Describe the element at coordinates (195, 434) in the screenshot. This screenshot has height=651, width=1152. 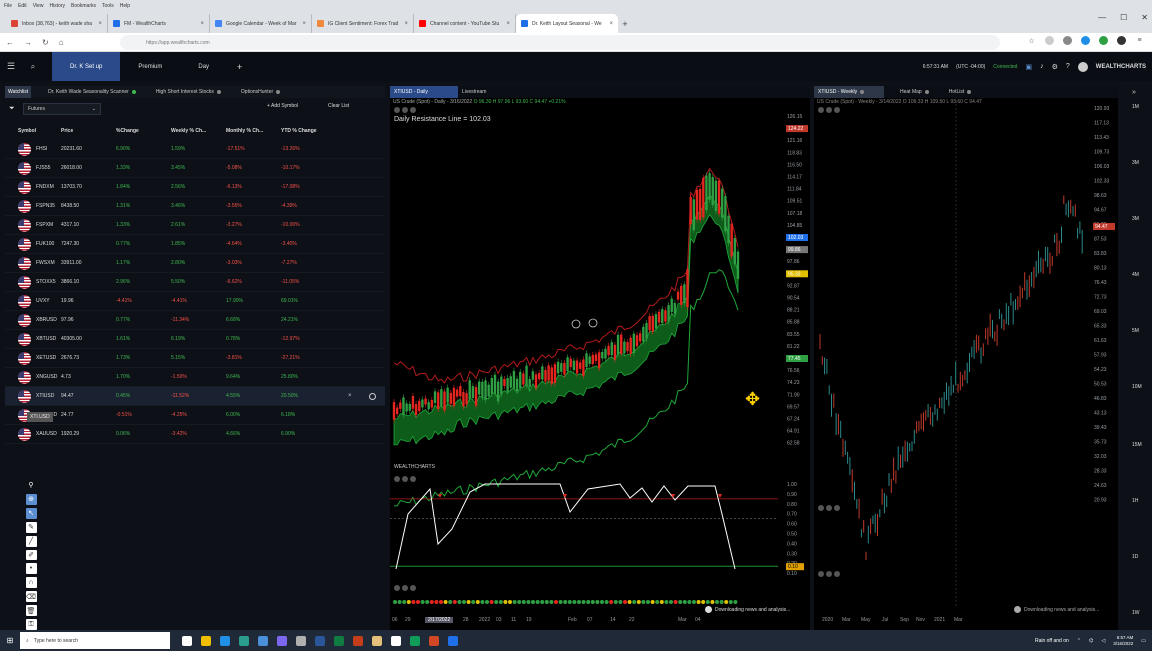
I see `table-row: XAUUSD 1920.29 0.06% -3.42% 4.66% 6.90%` at that location.